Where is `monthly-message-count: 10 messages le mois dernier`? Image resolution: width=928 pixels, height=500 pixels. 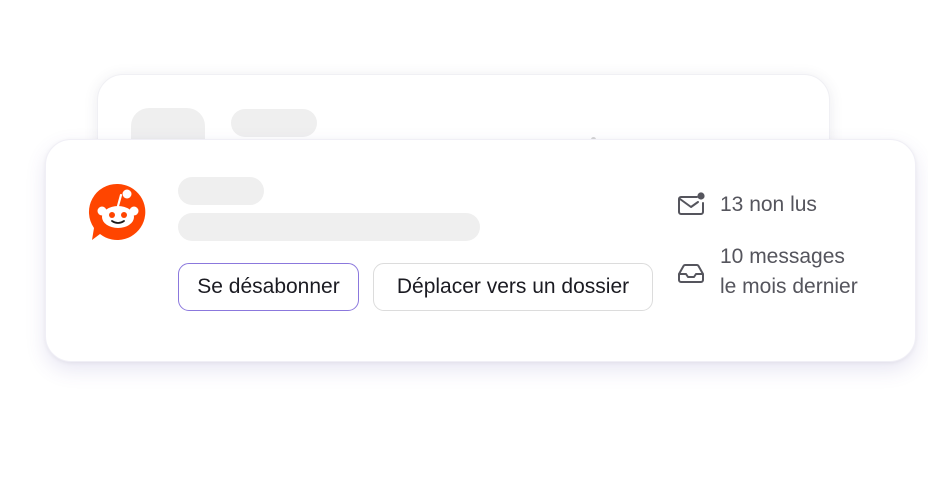
monthly-message-count: 10 messages le mois dernier is located at coordinates (767, 272).